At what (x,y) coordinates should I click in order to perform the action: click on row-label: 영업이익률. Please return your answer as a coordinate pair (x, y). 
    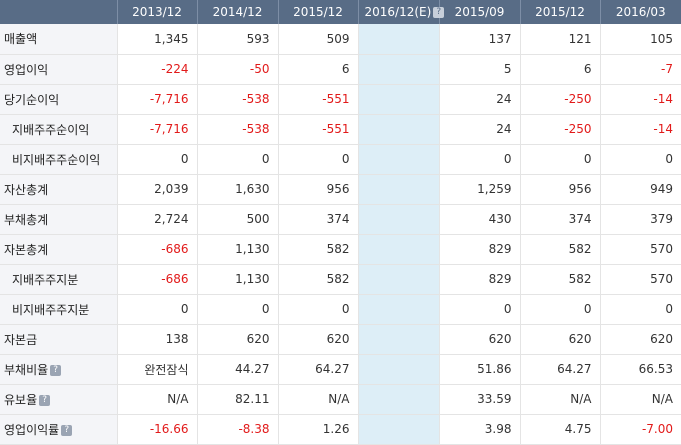
    Looking at the image, I should click on (32, 429).